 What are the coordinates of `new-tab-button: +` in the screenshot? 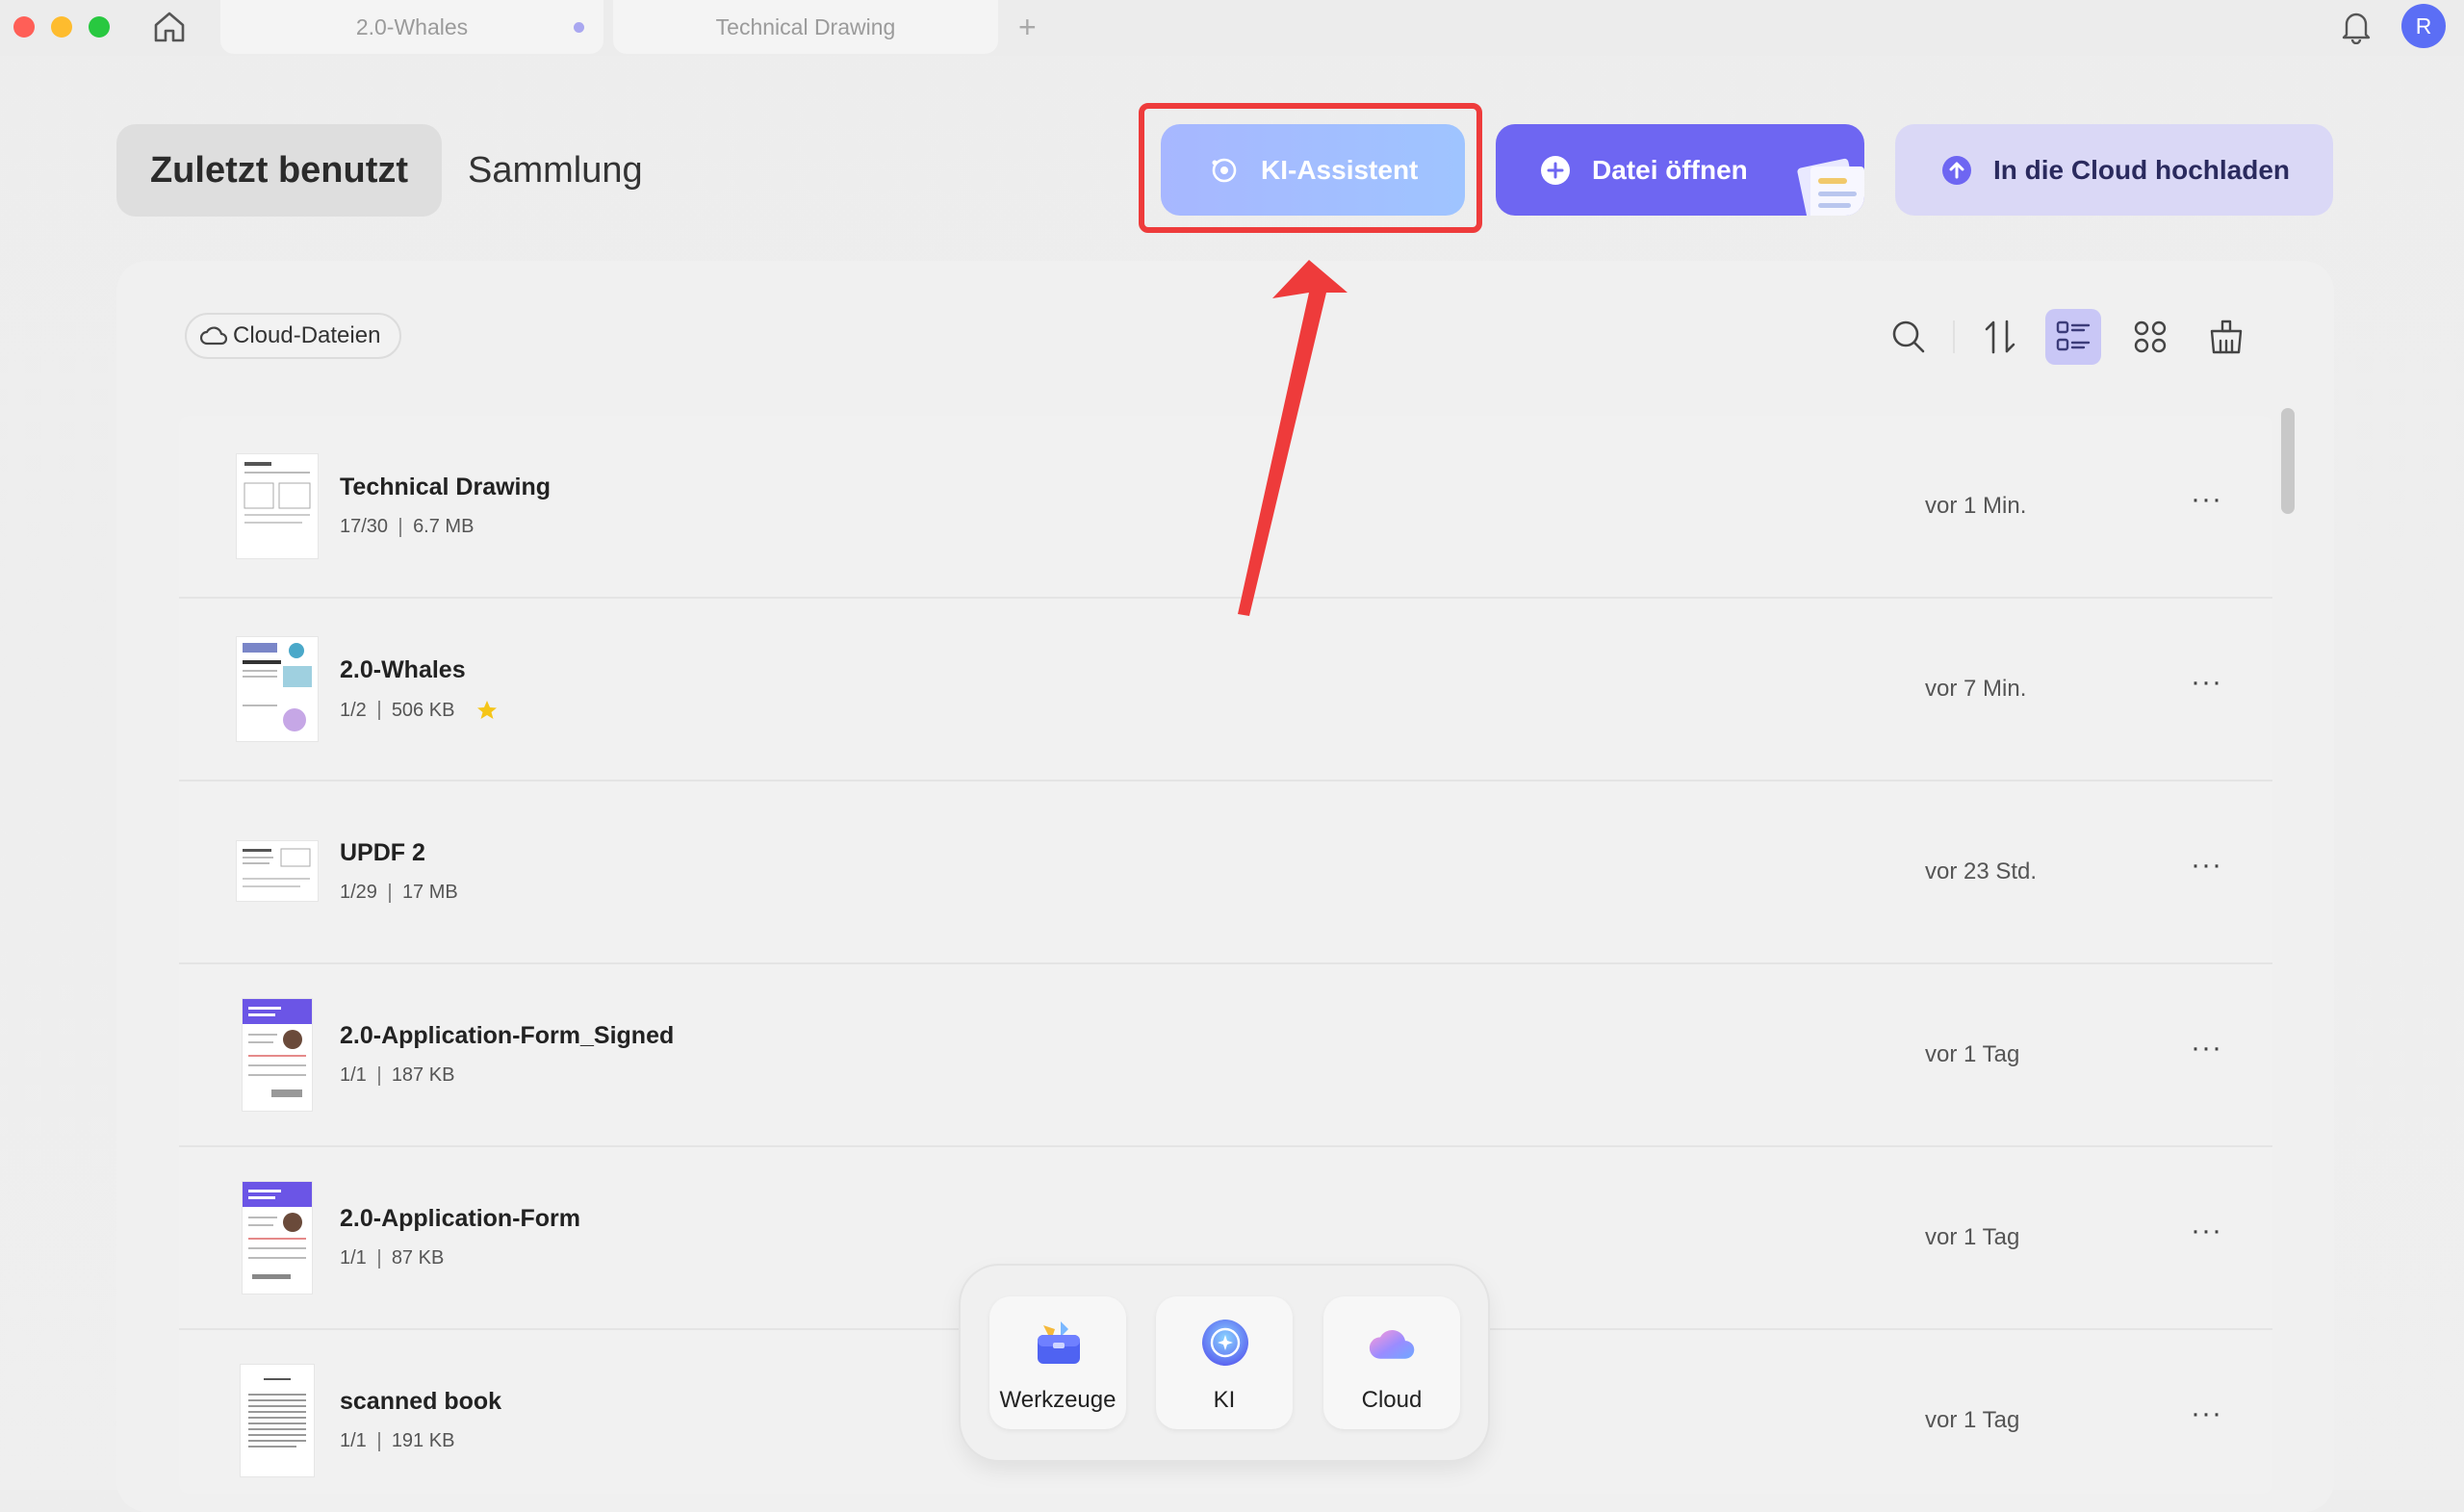 It's located at (1027, 27).